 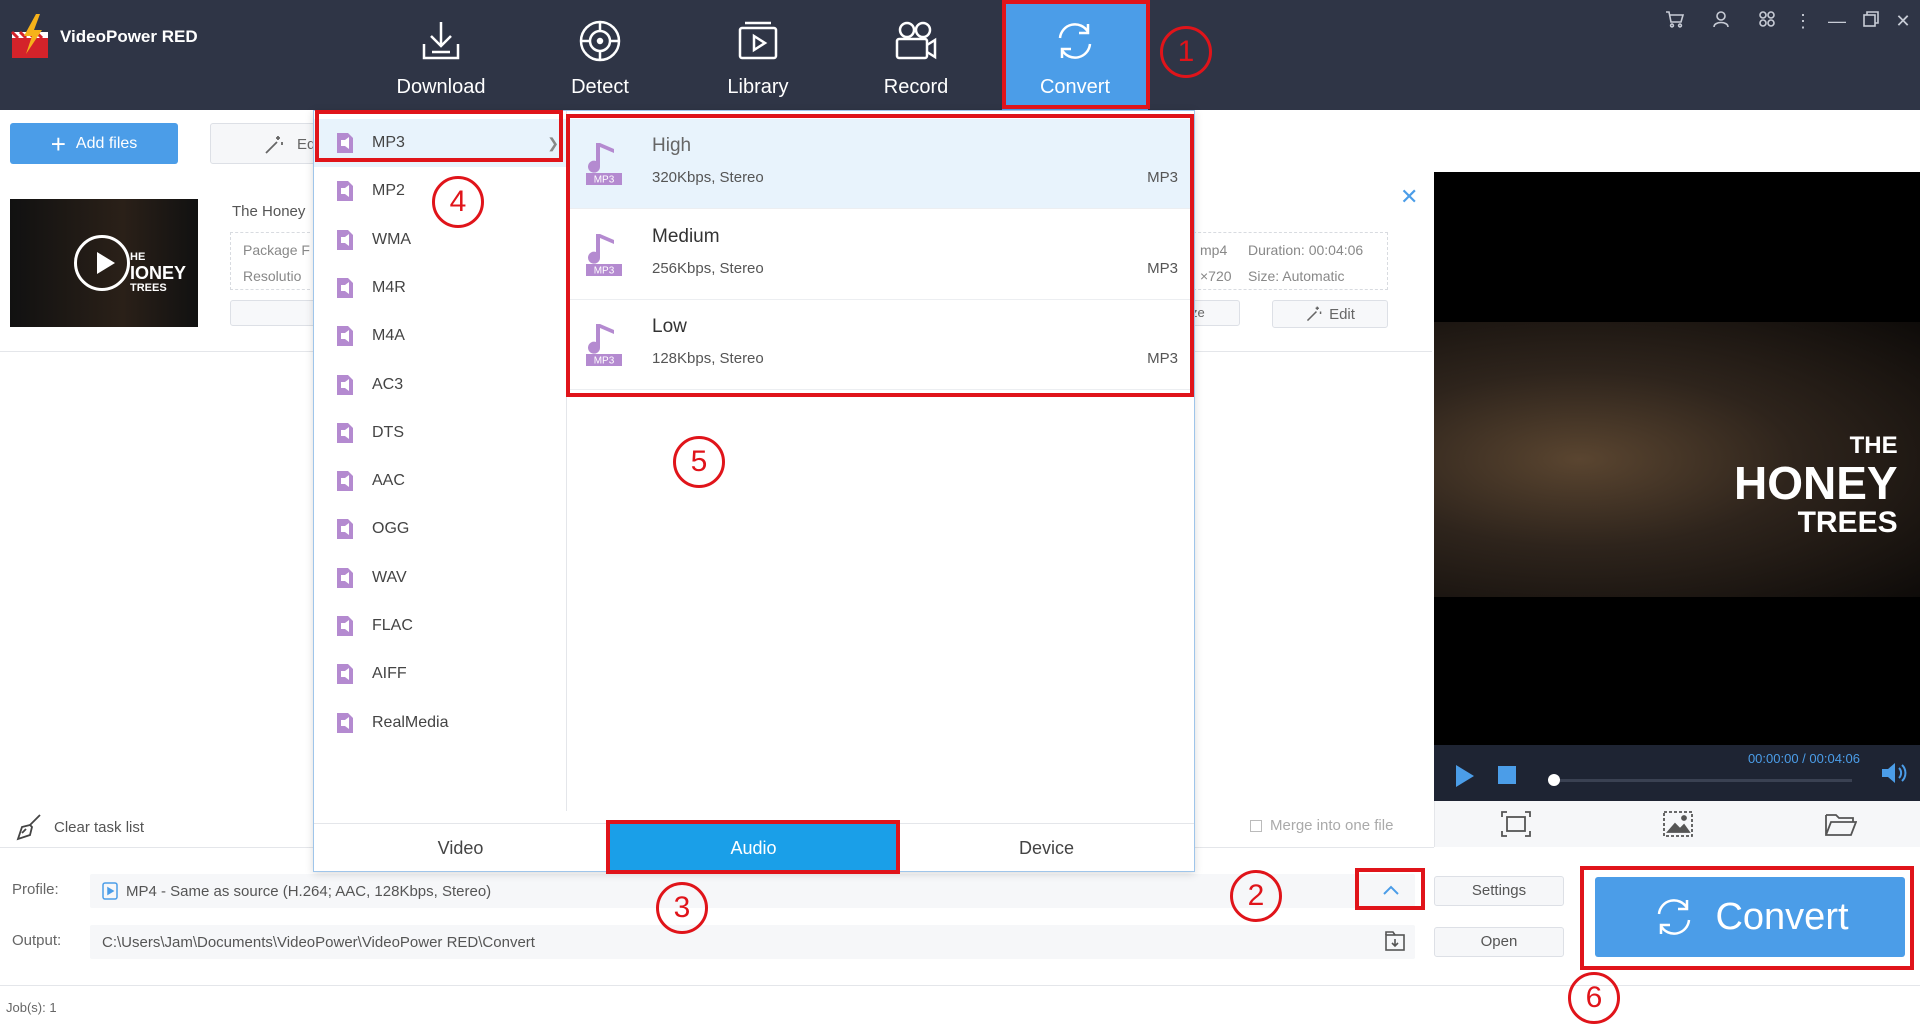 I want to click on status-divider, so click(x=960, y=985).